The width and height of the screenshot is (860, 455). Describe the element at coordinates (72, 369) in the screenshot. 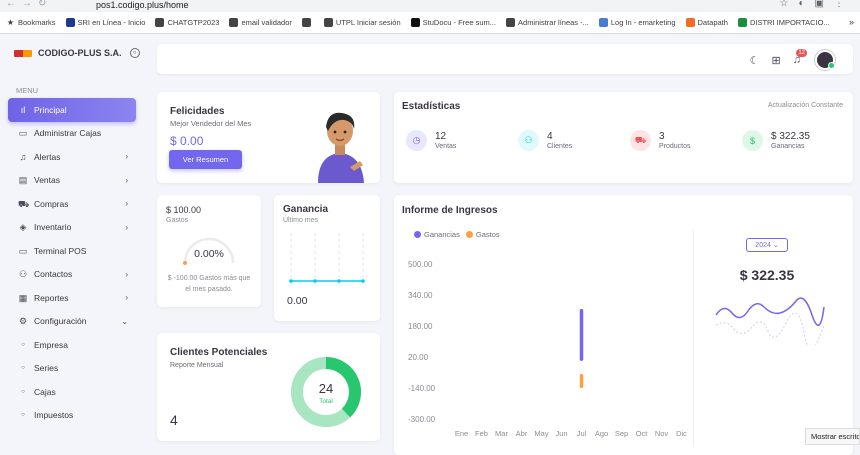

I see `sidebar-item-series: ○ Series` at that location.